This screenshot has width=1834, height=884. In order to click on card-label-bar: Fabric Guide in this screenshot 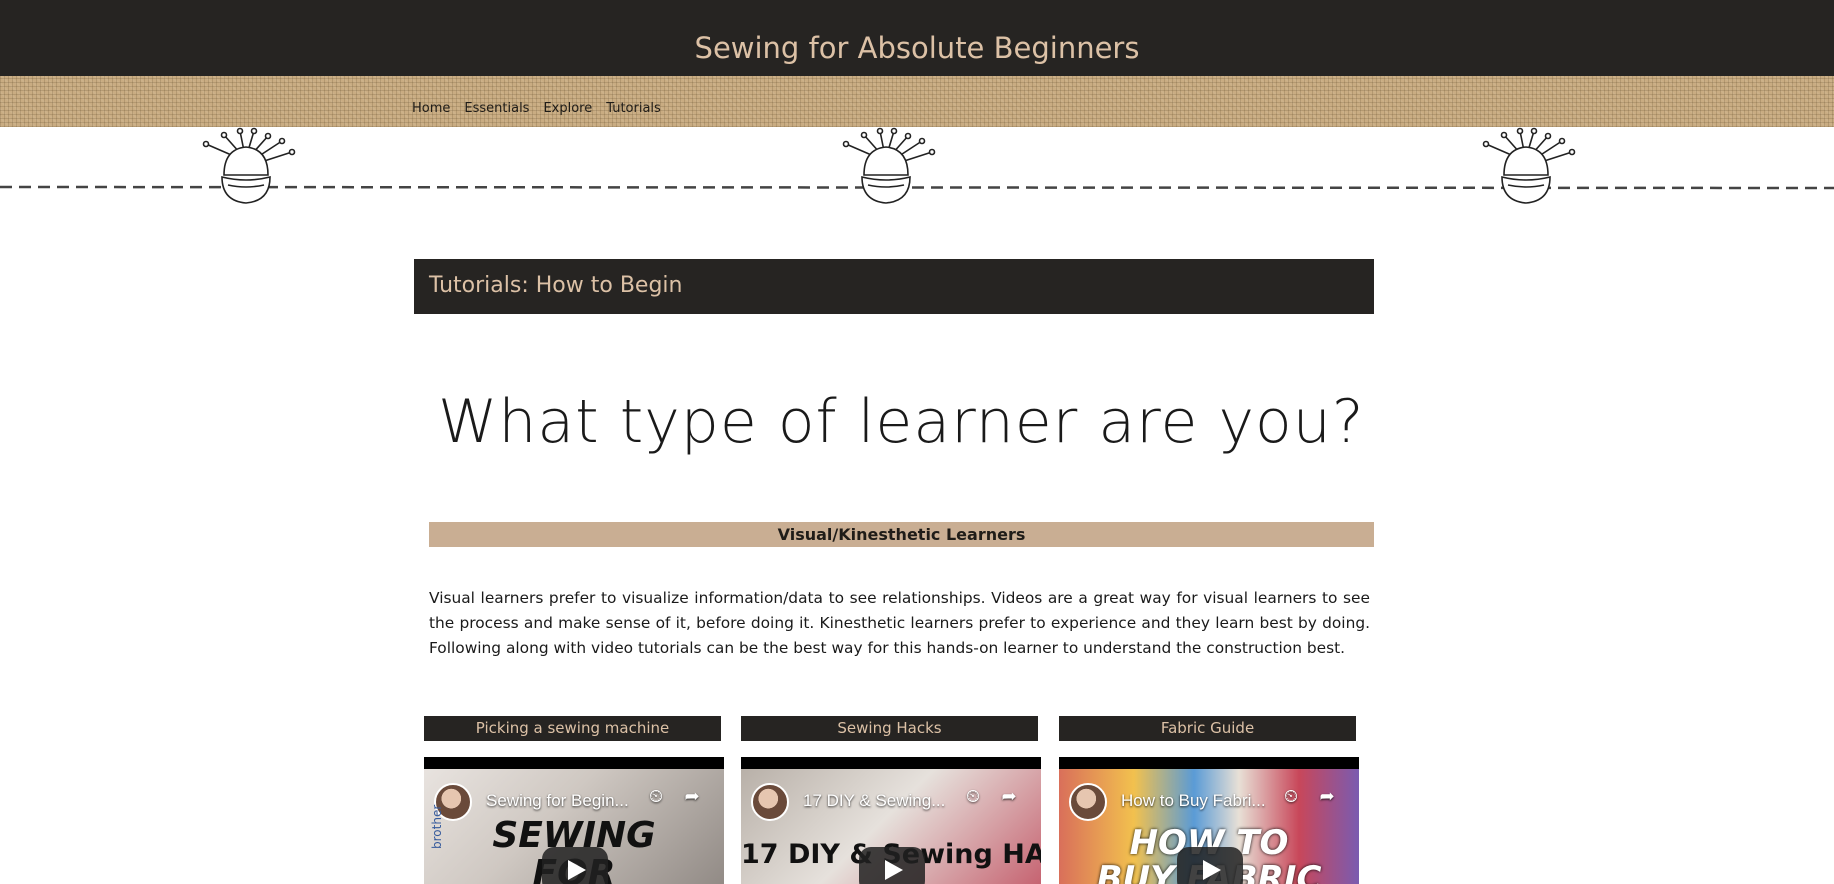, I will do `click(1207, 728)`.